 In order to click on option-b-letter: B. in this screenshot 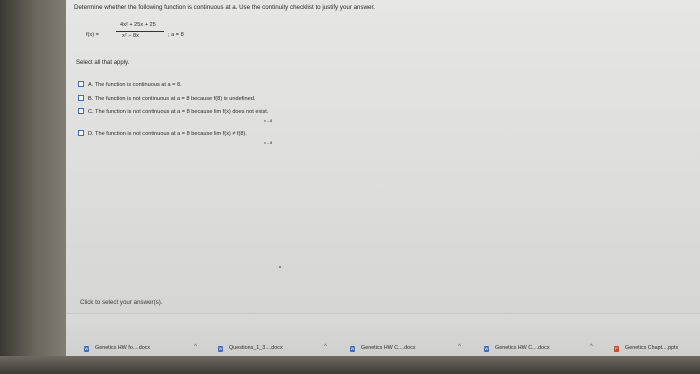, I will do `click(91, 99)`.